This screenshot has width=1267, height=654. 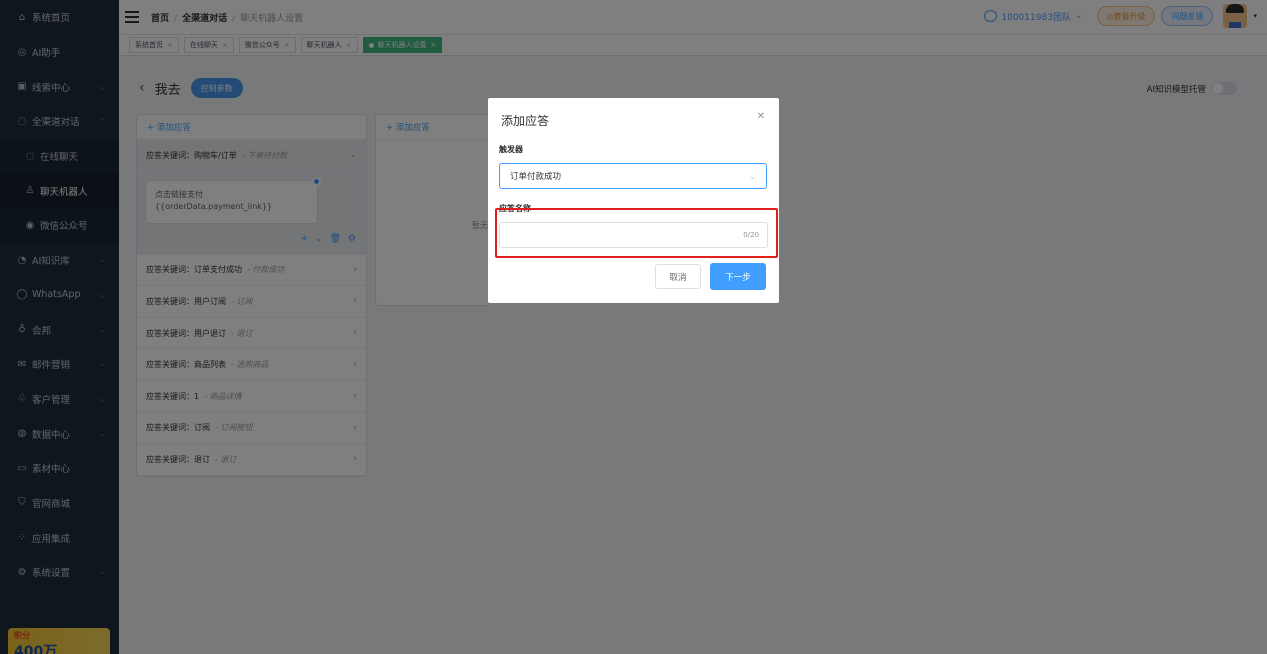 I want to click on trigger-label: 触发器, so click(x=511, y=149).